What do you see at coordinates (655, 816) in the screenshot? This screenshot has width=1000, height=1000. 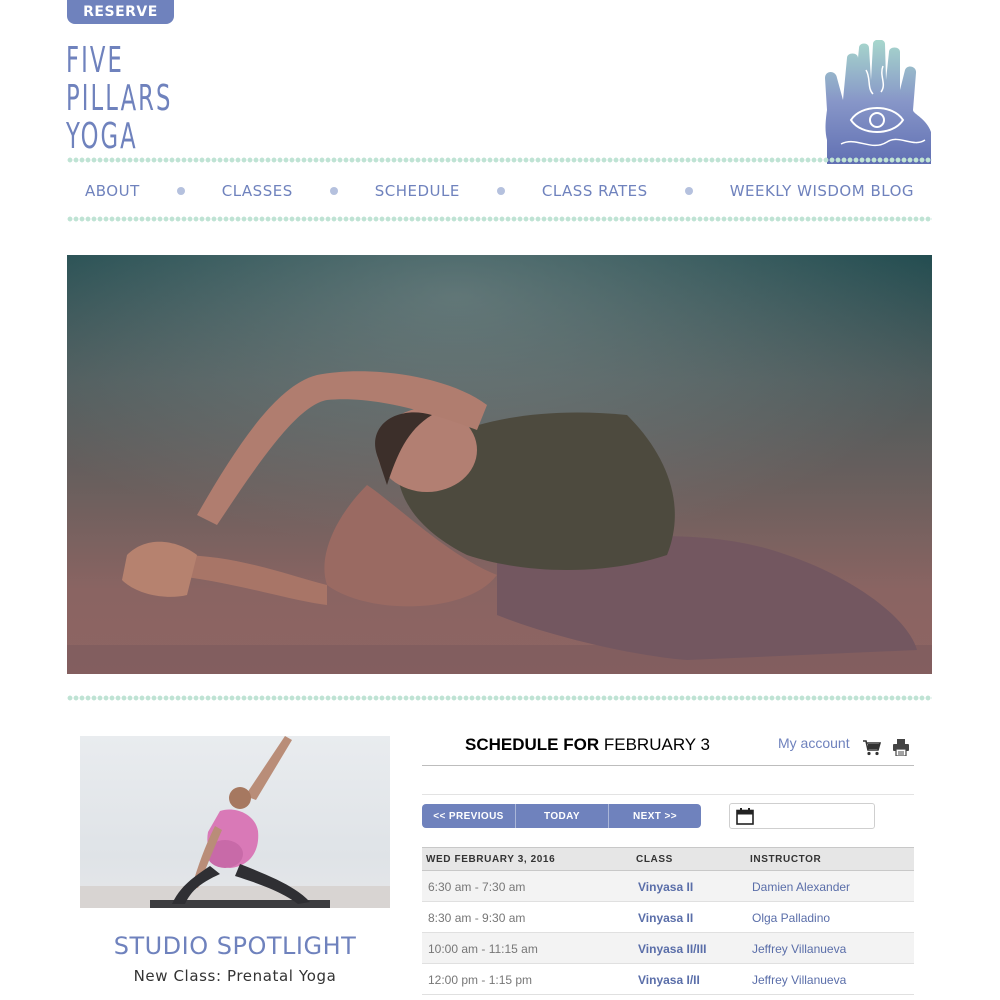 I see `next-button: NEXT >>` at bounding box center [655, 816].